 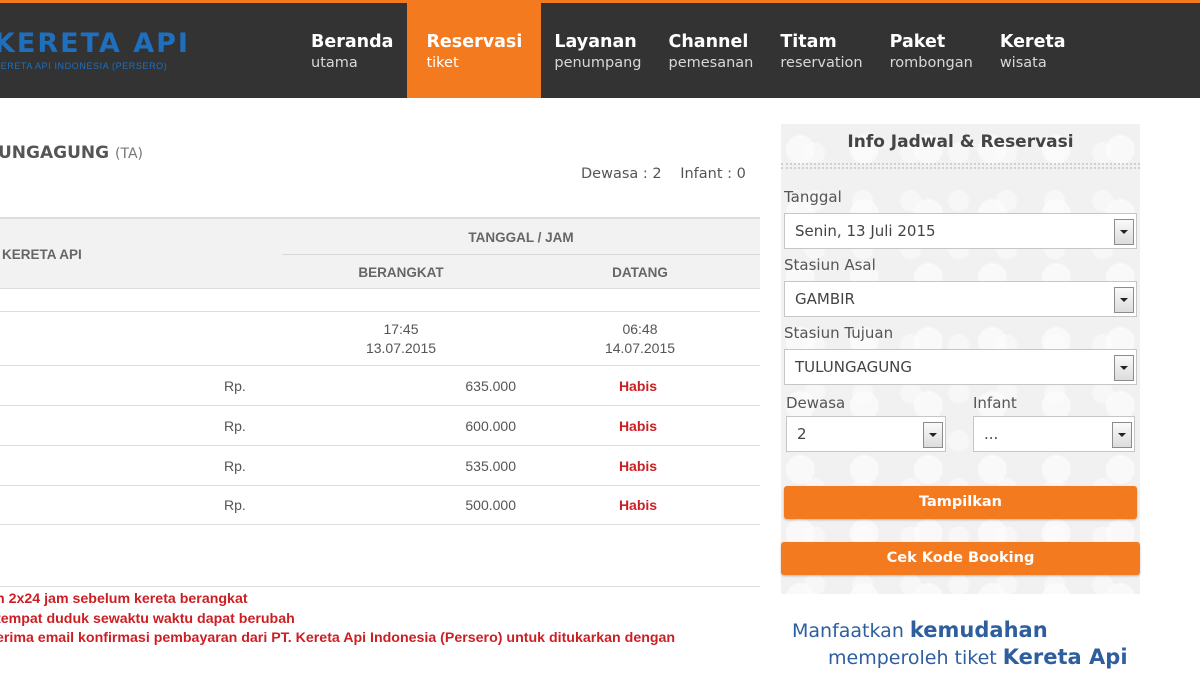 What do you see at coordinates (816, 403) in the screenshot?
I see `adult-label: Dewasa` at bounding box center [816, 403].